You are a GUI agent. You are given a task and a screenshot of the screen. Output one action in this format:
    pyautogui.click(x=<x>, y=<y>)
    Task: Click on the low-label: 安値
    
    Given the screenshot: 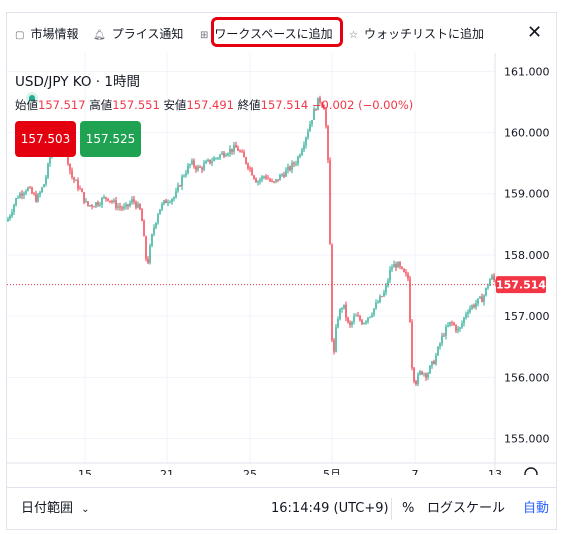 What is the action you would take?
    pyautogui.click(x=175, y=105)
    